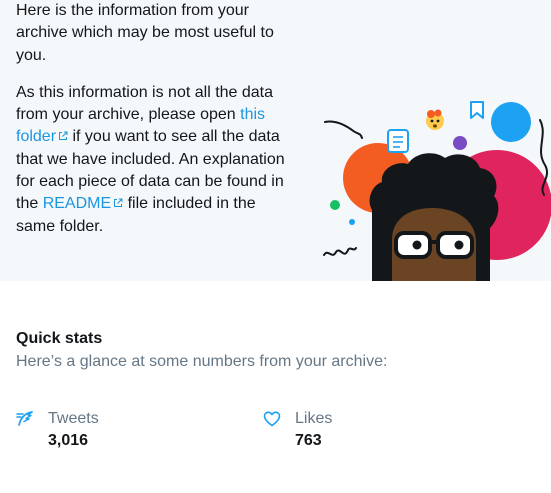 The image size is (551, 493). I want to click on blue-circle, so click(511, 122).